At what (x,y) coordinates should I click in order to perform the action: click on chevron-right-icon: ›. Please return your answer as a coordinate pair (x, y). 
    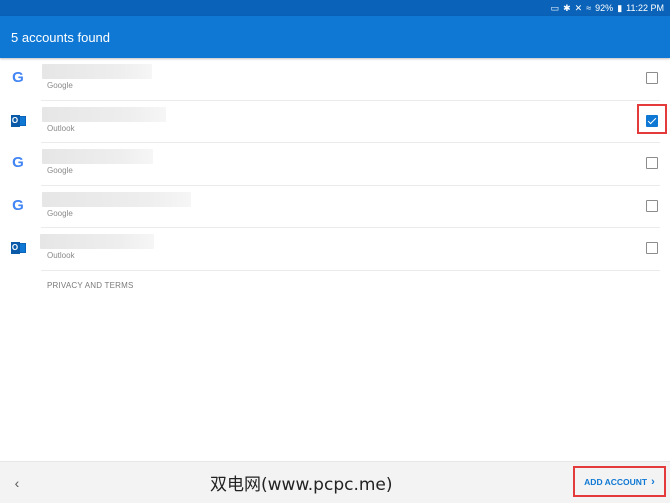
    Looking at the image, I should click on (653, 481).